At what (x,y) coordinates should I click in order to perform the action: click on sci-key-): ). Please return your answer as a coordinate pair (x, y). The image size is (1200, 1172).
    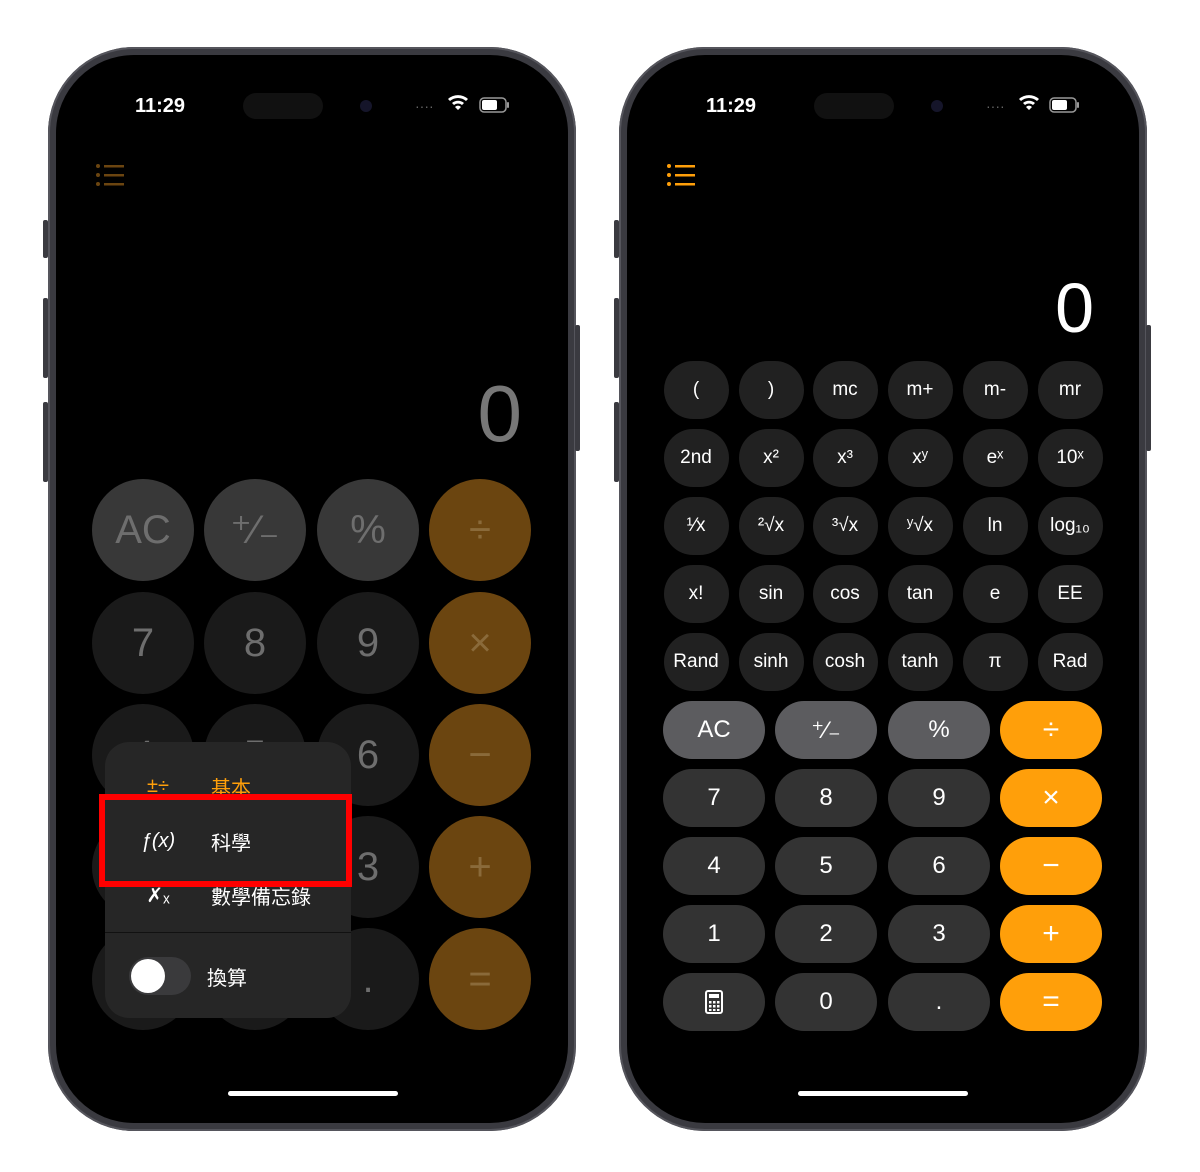
    Looking at the image, I should click on (771, 390).